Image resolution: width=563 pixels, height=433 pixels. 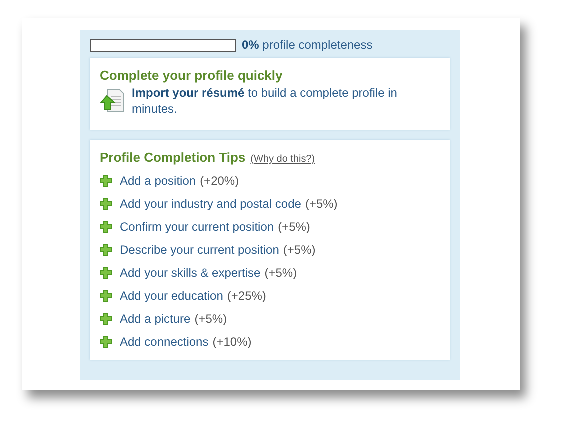 I want to click on tip-gain: (+20%), so click(x=220, y=181).